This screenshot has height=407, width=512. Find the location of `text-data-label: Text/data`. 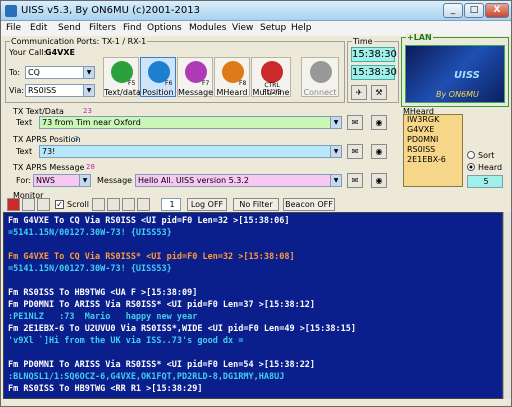

text-data-label: Text/data is located at coordinates (122, 92).